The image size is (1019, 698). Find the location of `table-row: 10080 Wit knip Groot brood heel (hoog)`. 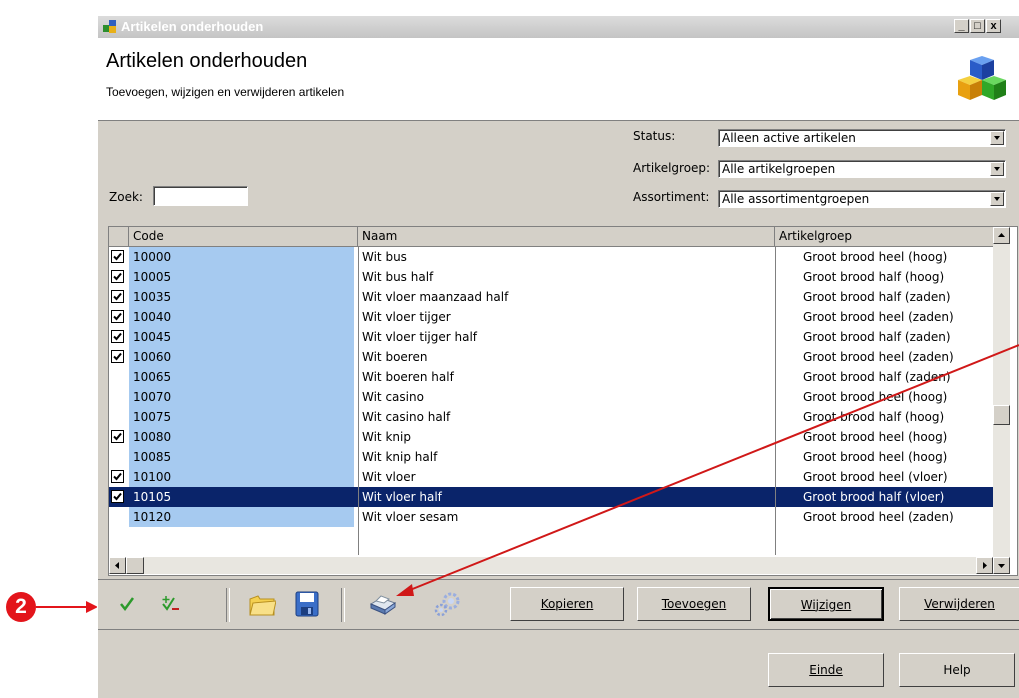

table-row: 10080 Wit knip Groot brood heel (hoog) is located at coordinates (551, 437).